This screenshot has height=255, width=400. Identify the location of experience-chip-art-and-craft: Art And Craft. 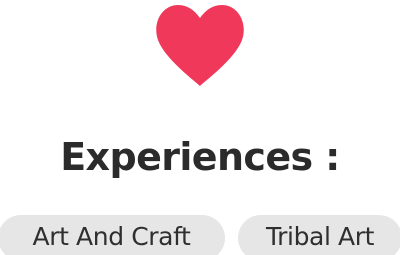
(112, 235).